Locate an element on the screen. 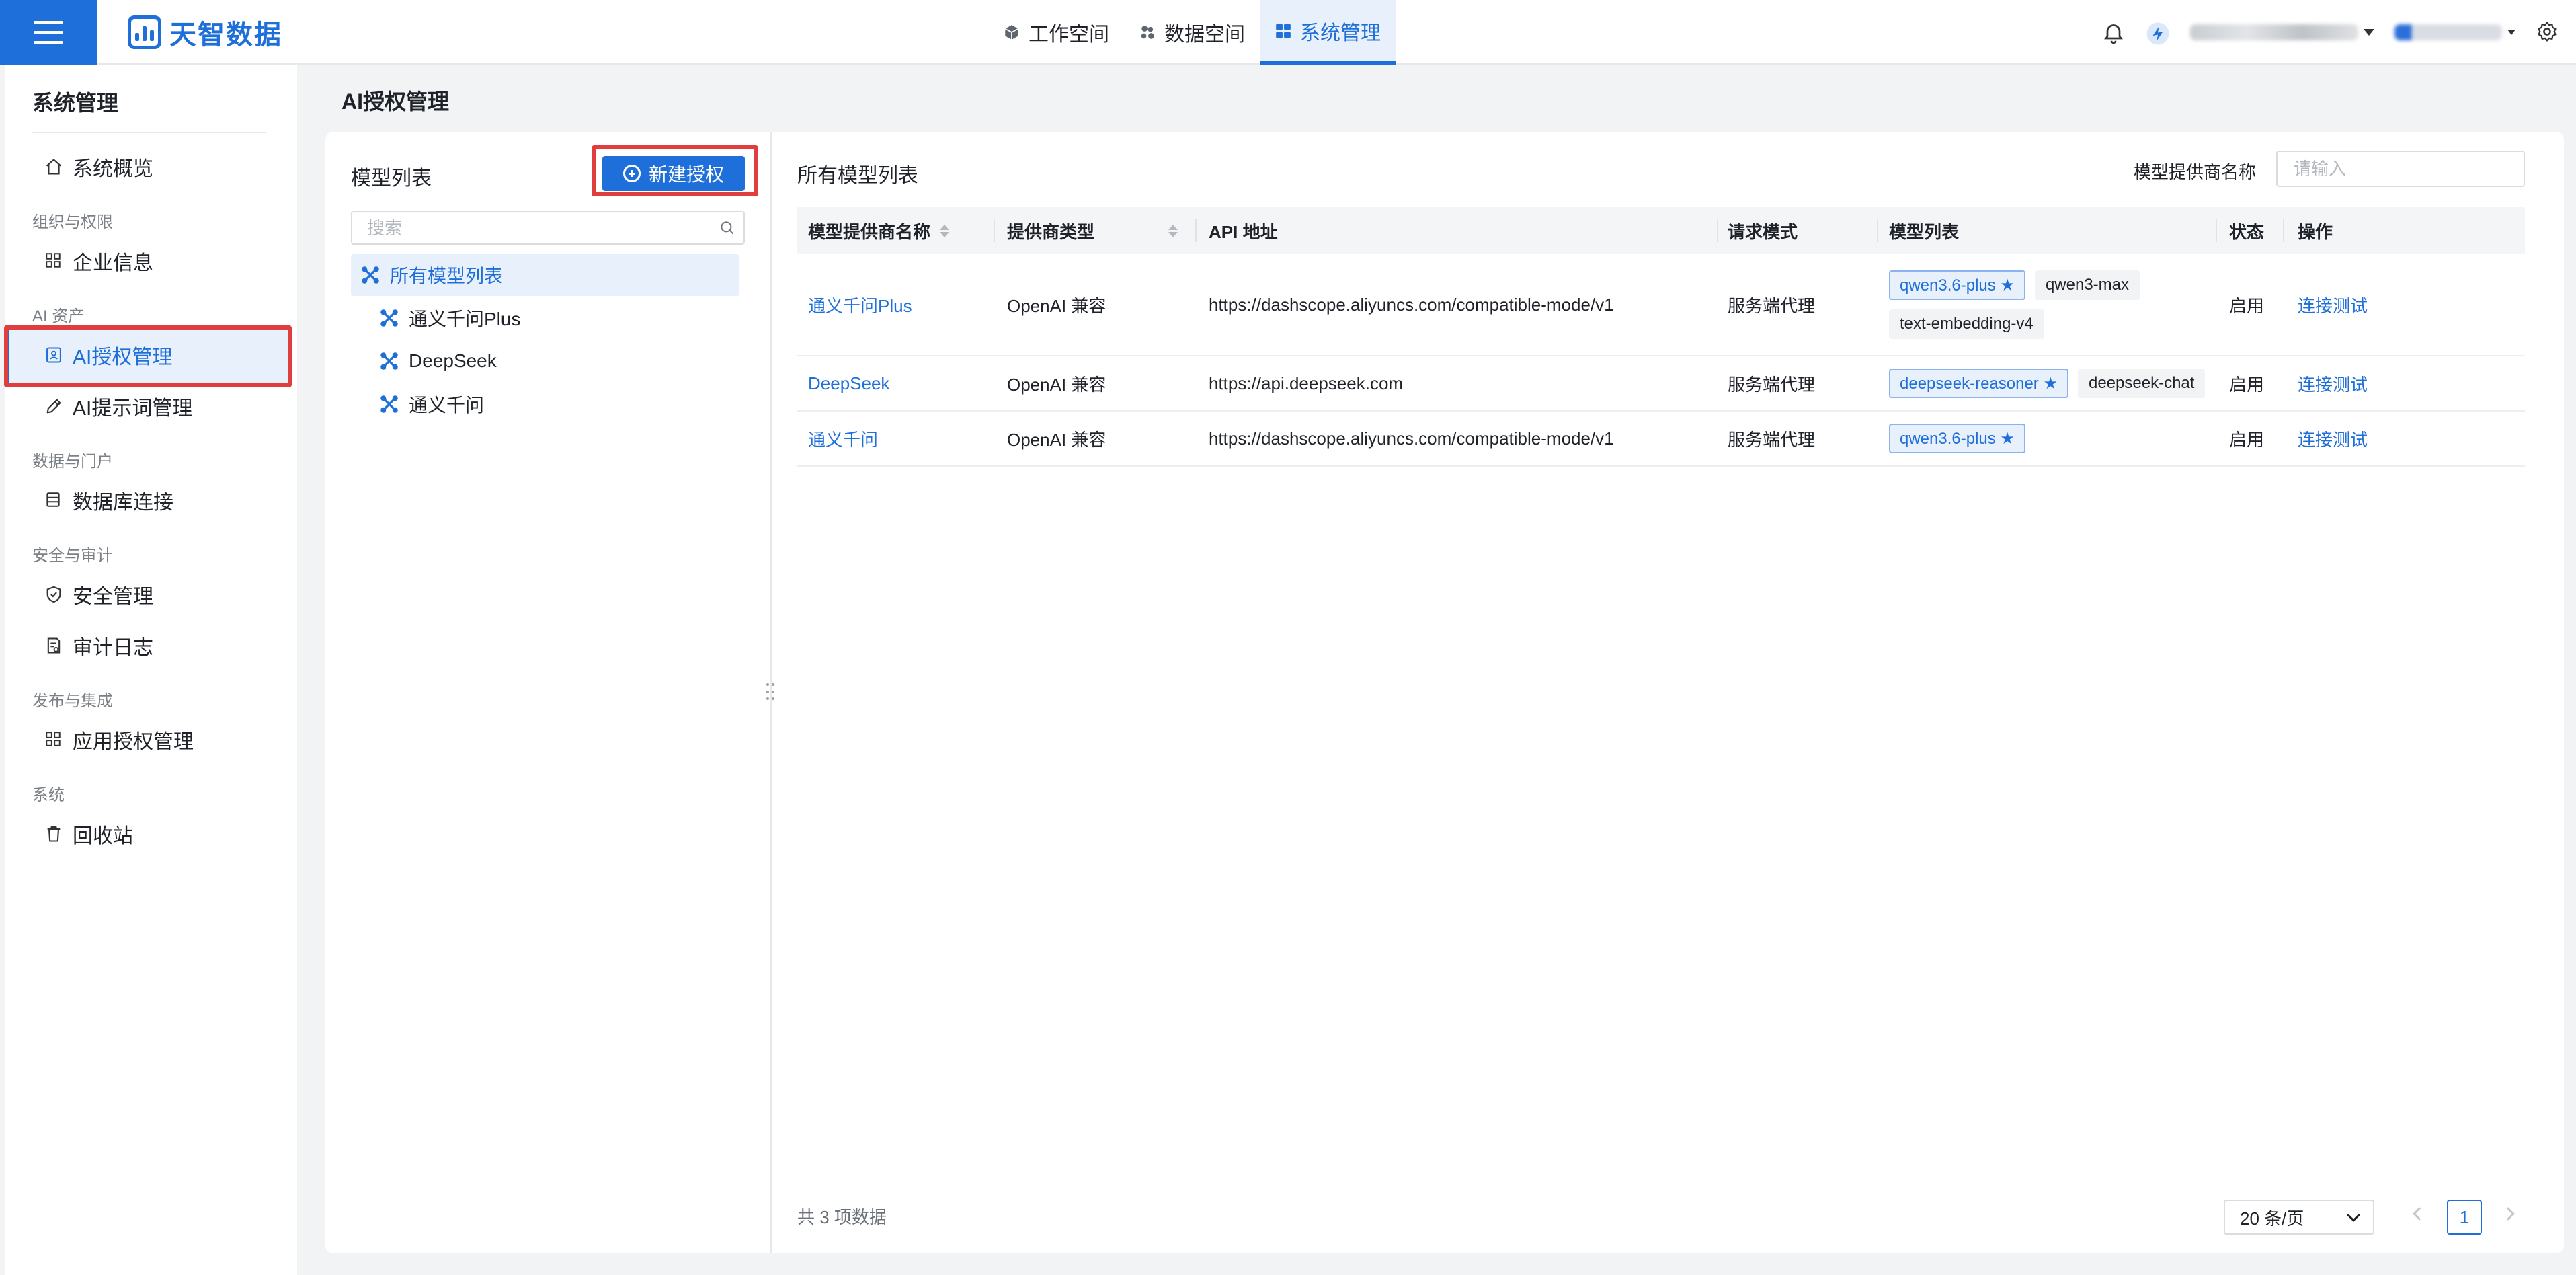  sidebar-item-database-connection: 数据库连接 is located at coordinates (148, 500).